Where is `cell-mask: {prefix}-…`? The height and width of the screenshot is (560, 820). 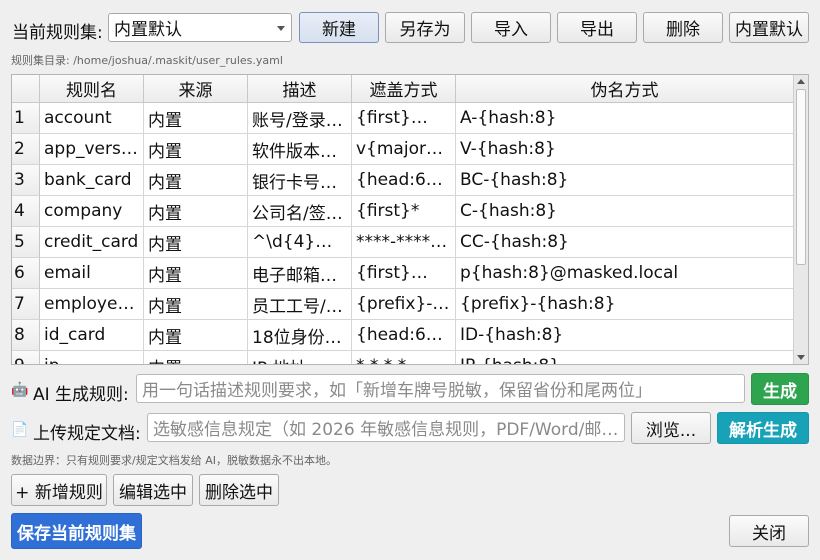
cell-mask: {prefix}-… is located at coordinates (404, 304).